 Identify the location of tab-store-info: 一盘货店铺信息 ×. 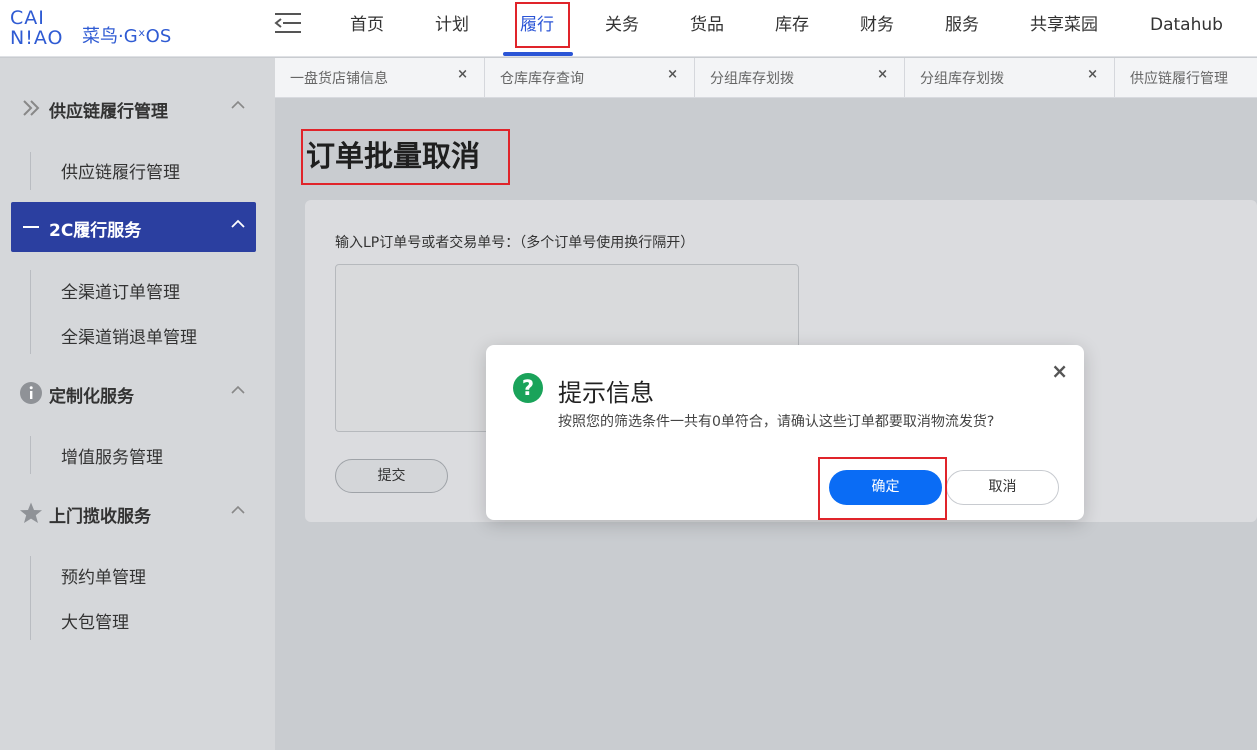
(380, 77).